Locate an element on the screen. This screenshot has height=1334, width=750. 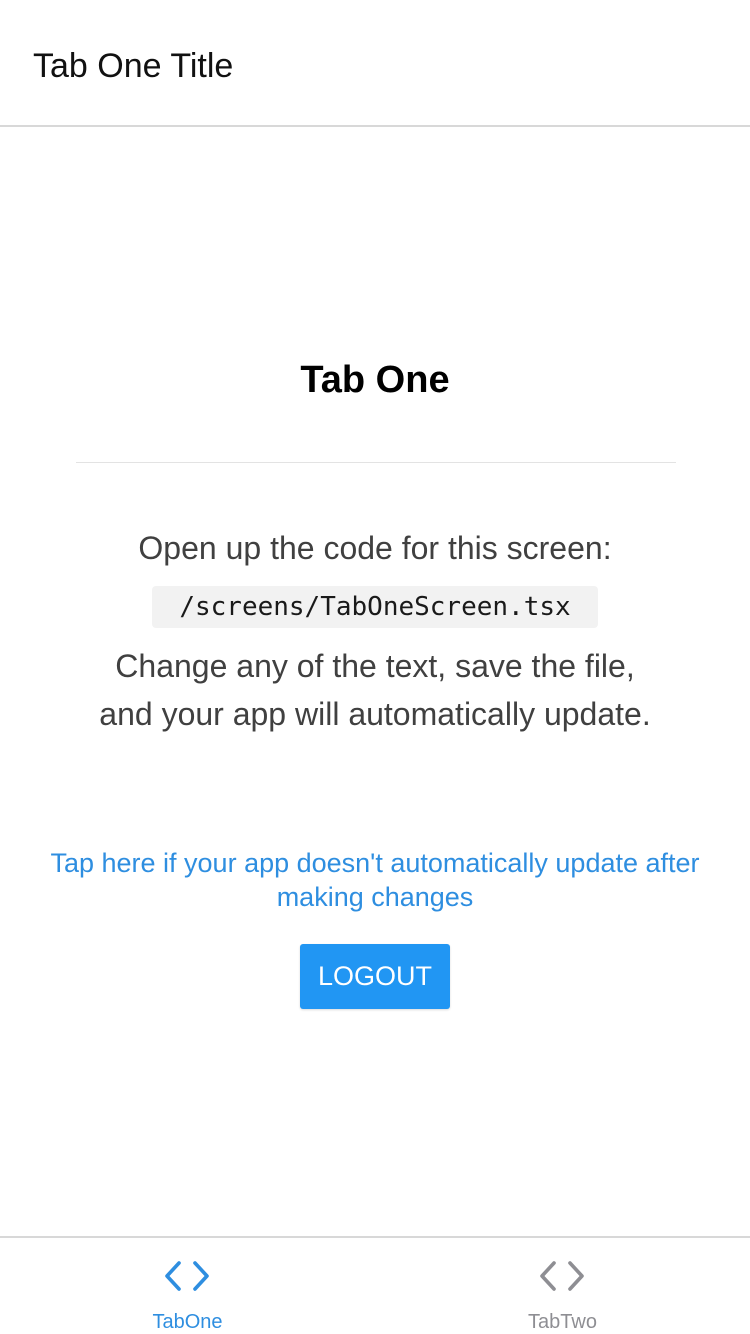
logout-button: LOGOUT is located at coordinates (375, 976).